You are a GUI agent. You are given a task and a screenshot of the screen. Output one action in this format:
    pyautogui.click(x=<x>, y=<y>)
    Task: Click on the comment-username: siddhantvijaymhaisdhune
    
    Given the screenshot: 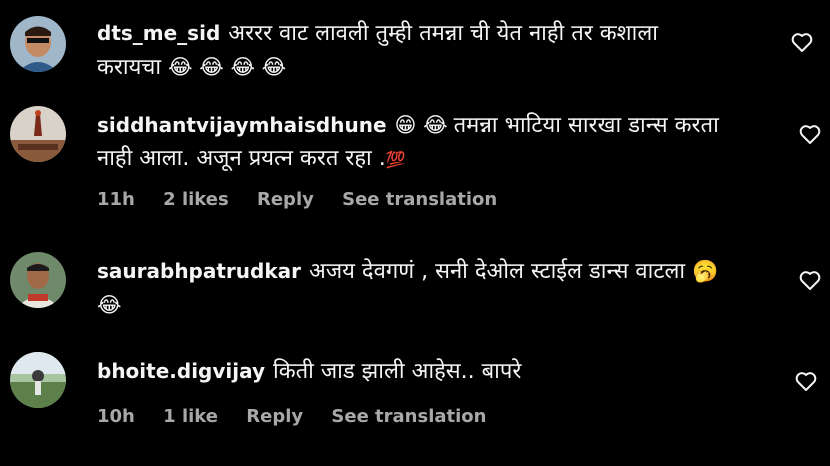 What is the action you would take?
    pyautogui.click(x=242, y=125)
    